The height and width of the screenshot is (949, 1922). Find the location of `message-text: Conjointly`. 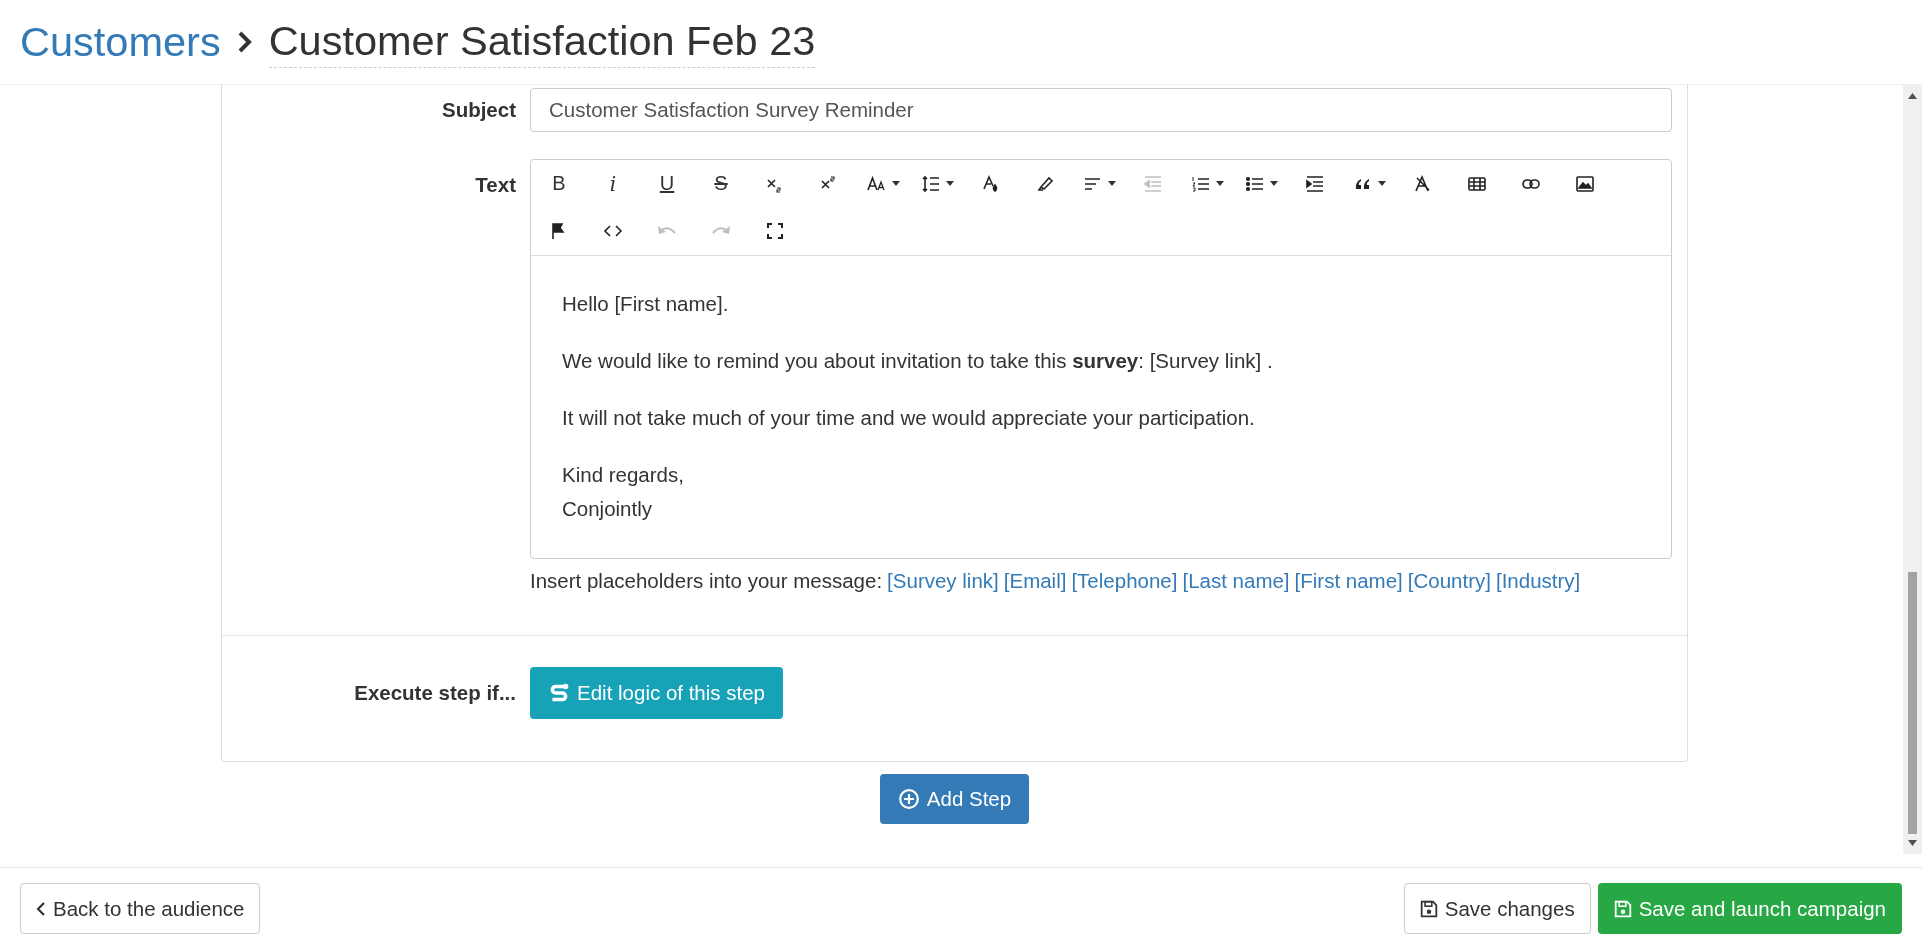

message-text: Conjointly is located at coordinates (607, 509).